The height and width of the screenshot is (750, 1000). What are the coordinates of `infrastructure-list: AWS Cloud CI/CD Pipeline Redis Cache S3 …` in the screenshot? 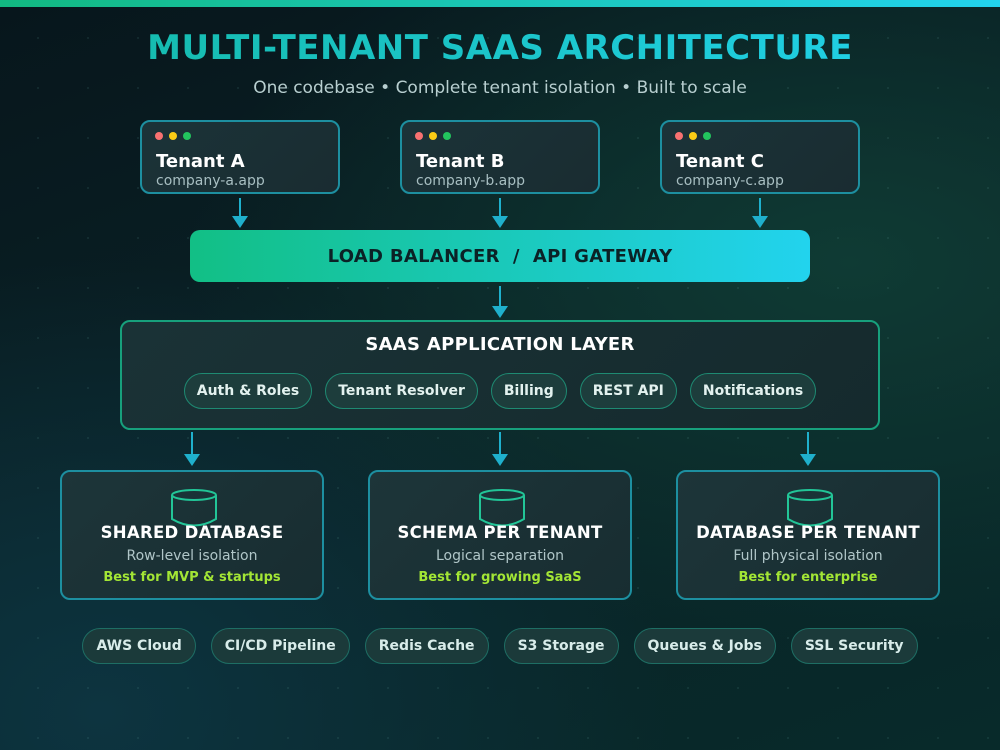 It's located at (500, 646).